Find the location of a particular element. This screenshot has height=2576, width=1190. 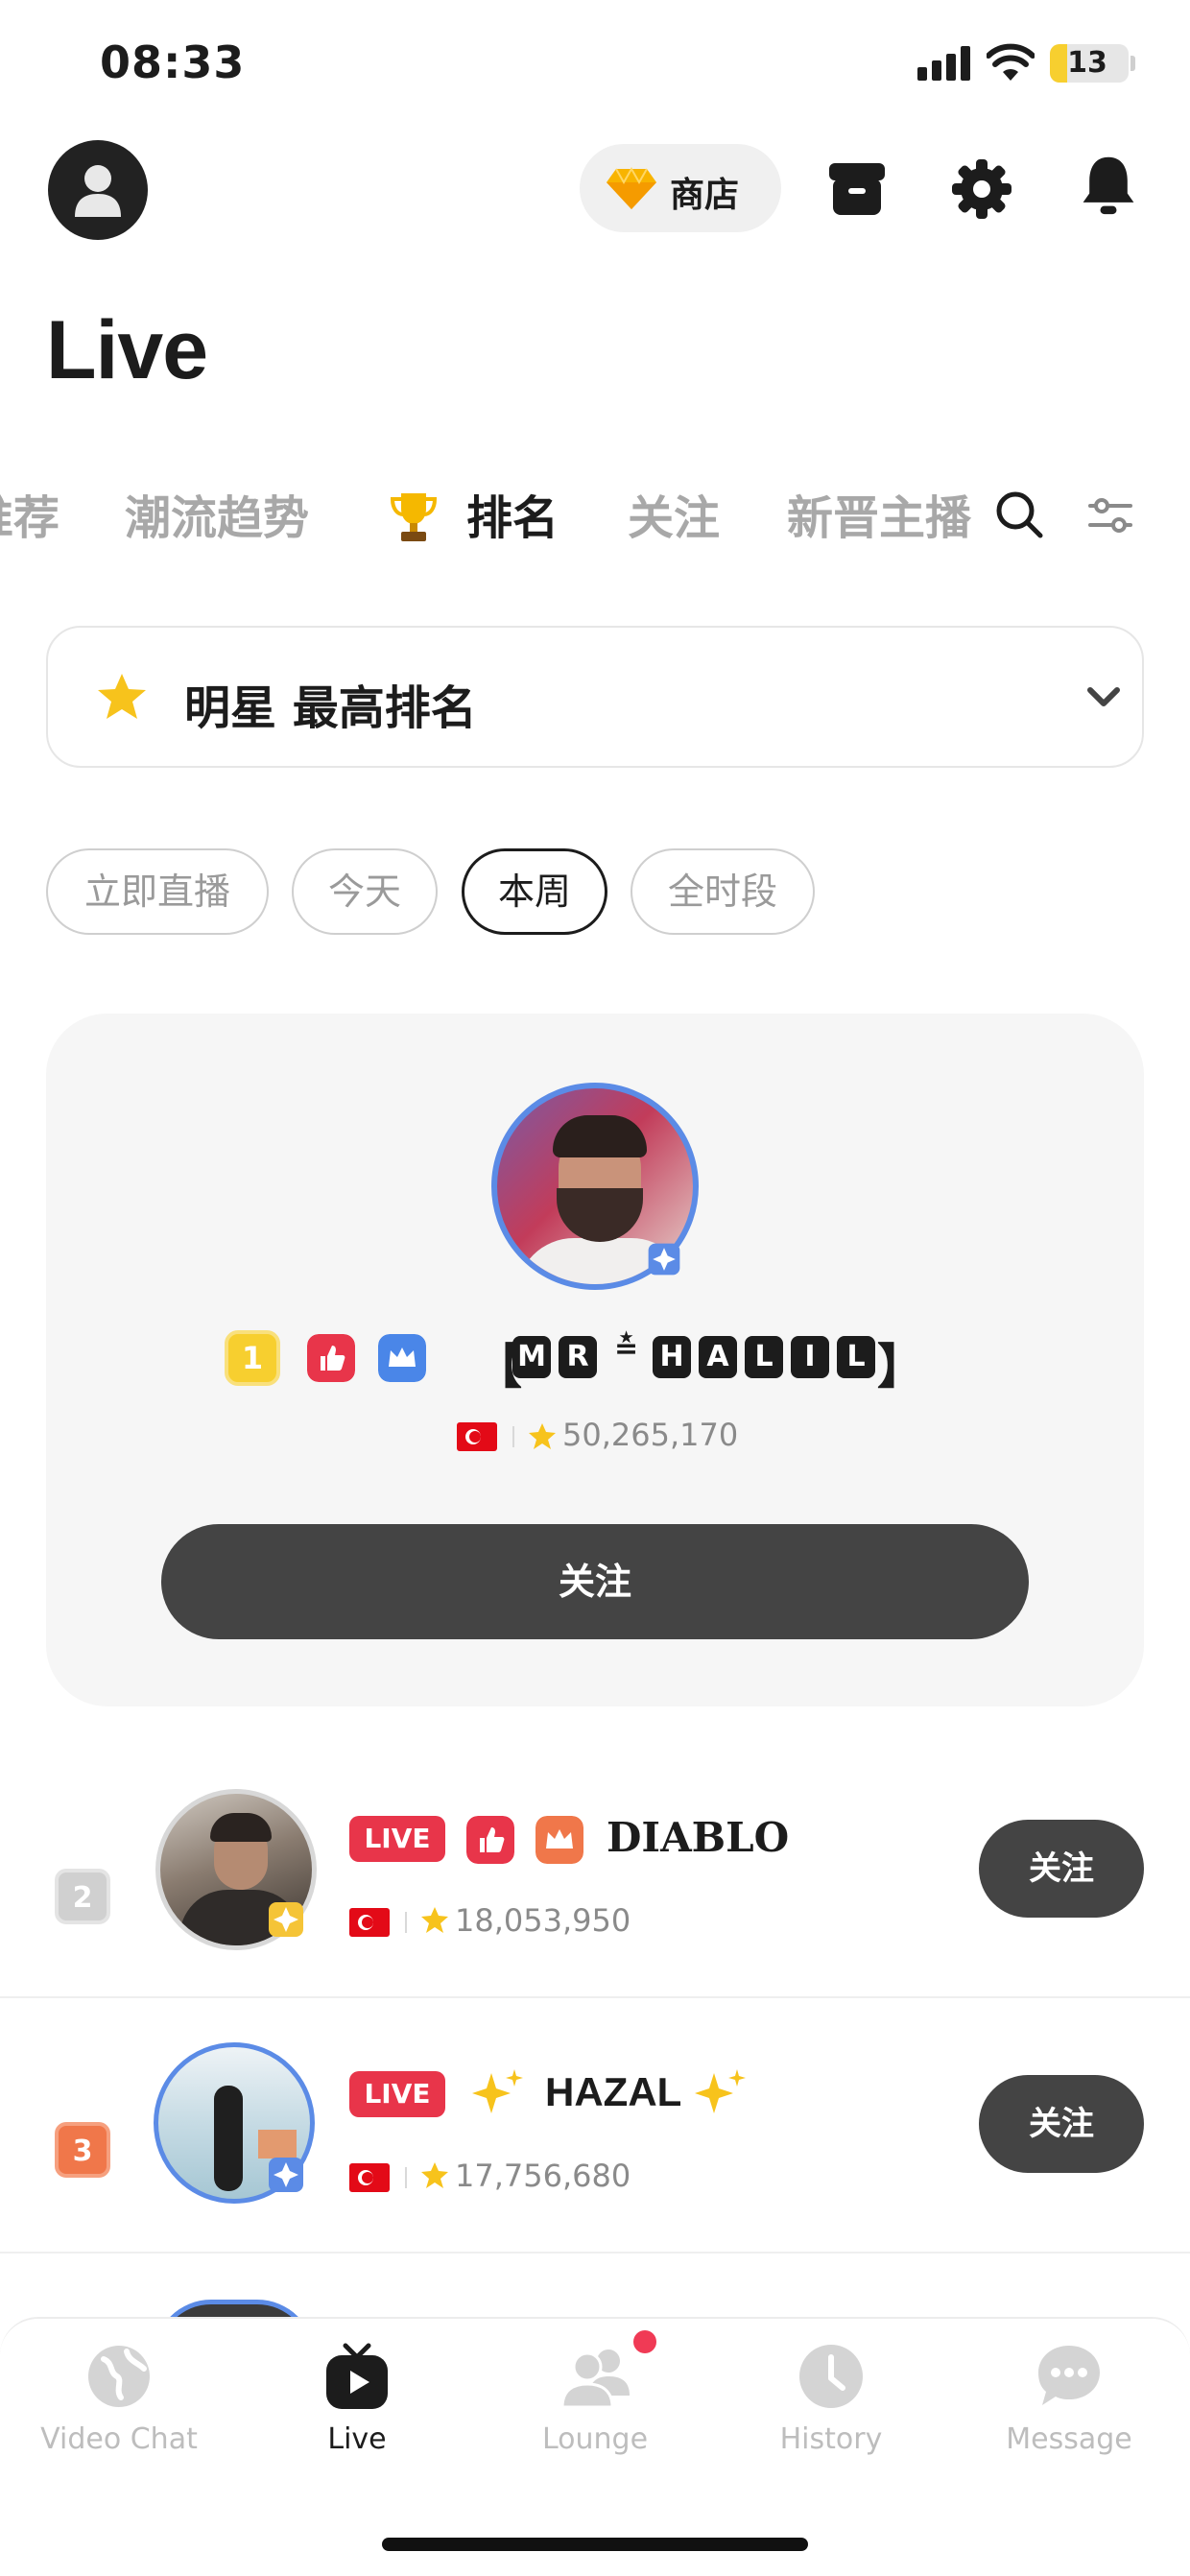

name-letter: M is located at coordinates (532, 1357).